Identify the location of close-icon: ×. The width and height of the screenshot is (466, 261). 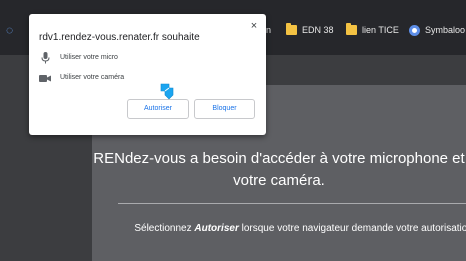
(254, 26).